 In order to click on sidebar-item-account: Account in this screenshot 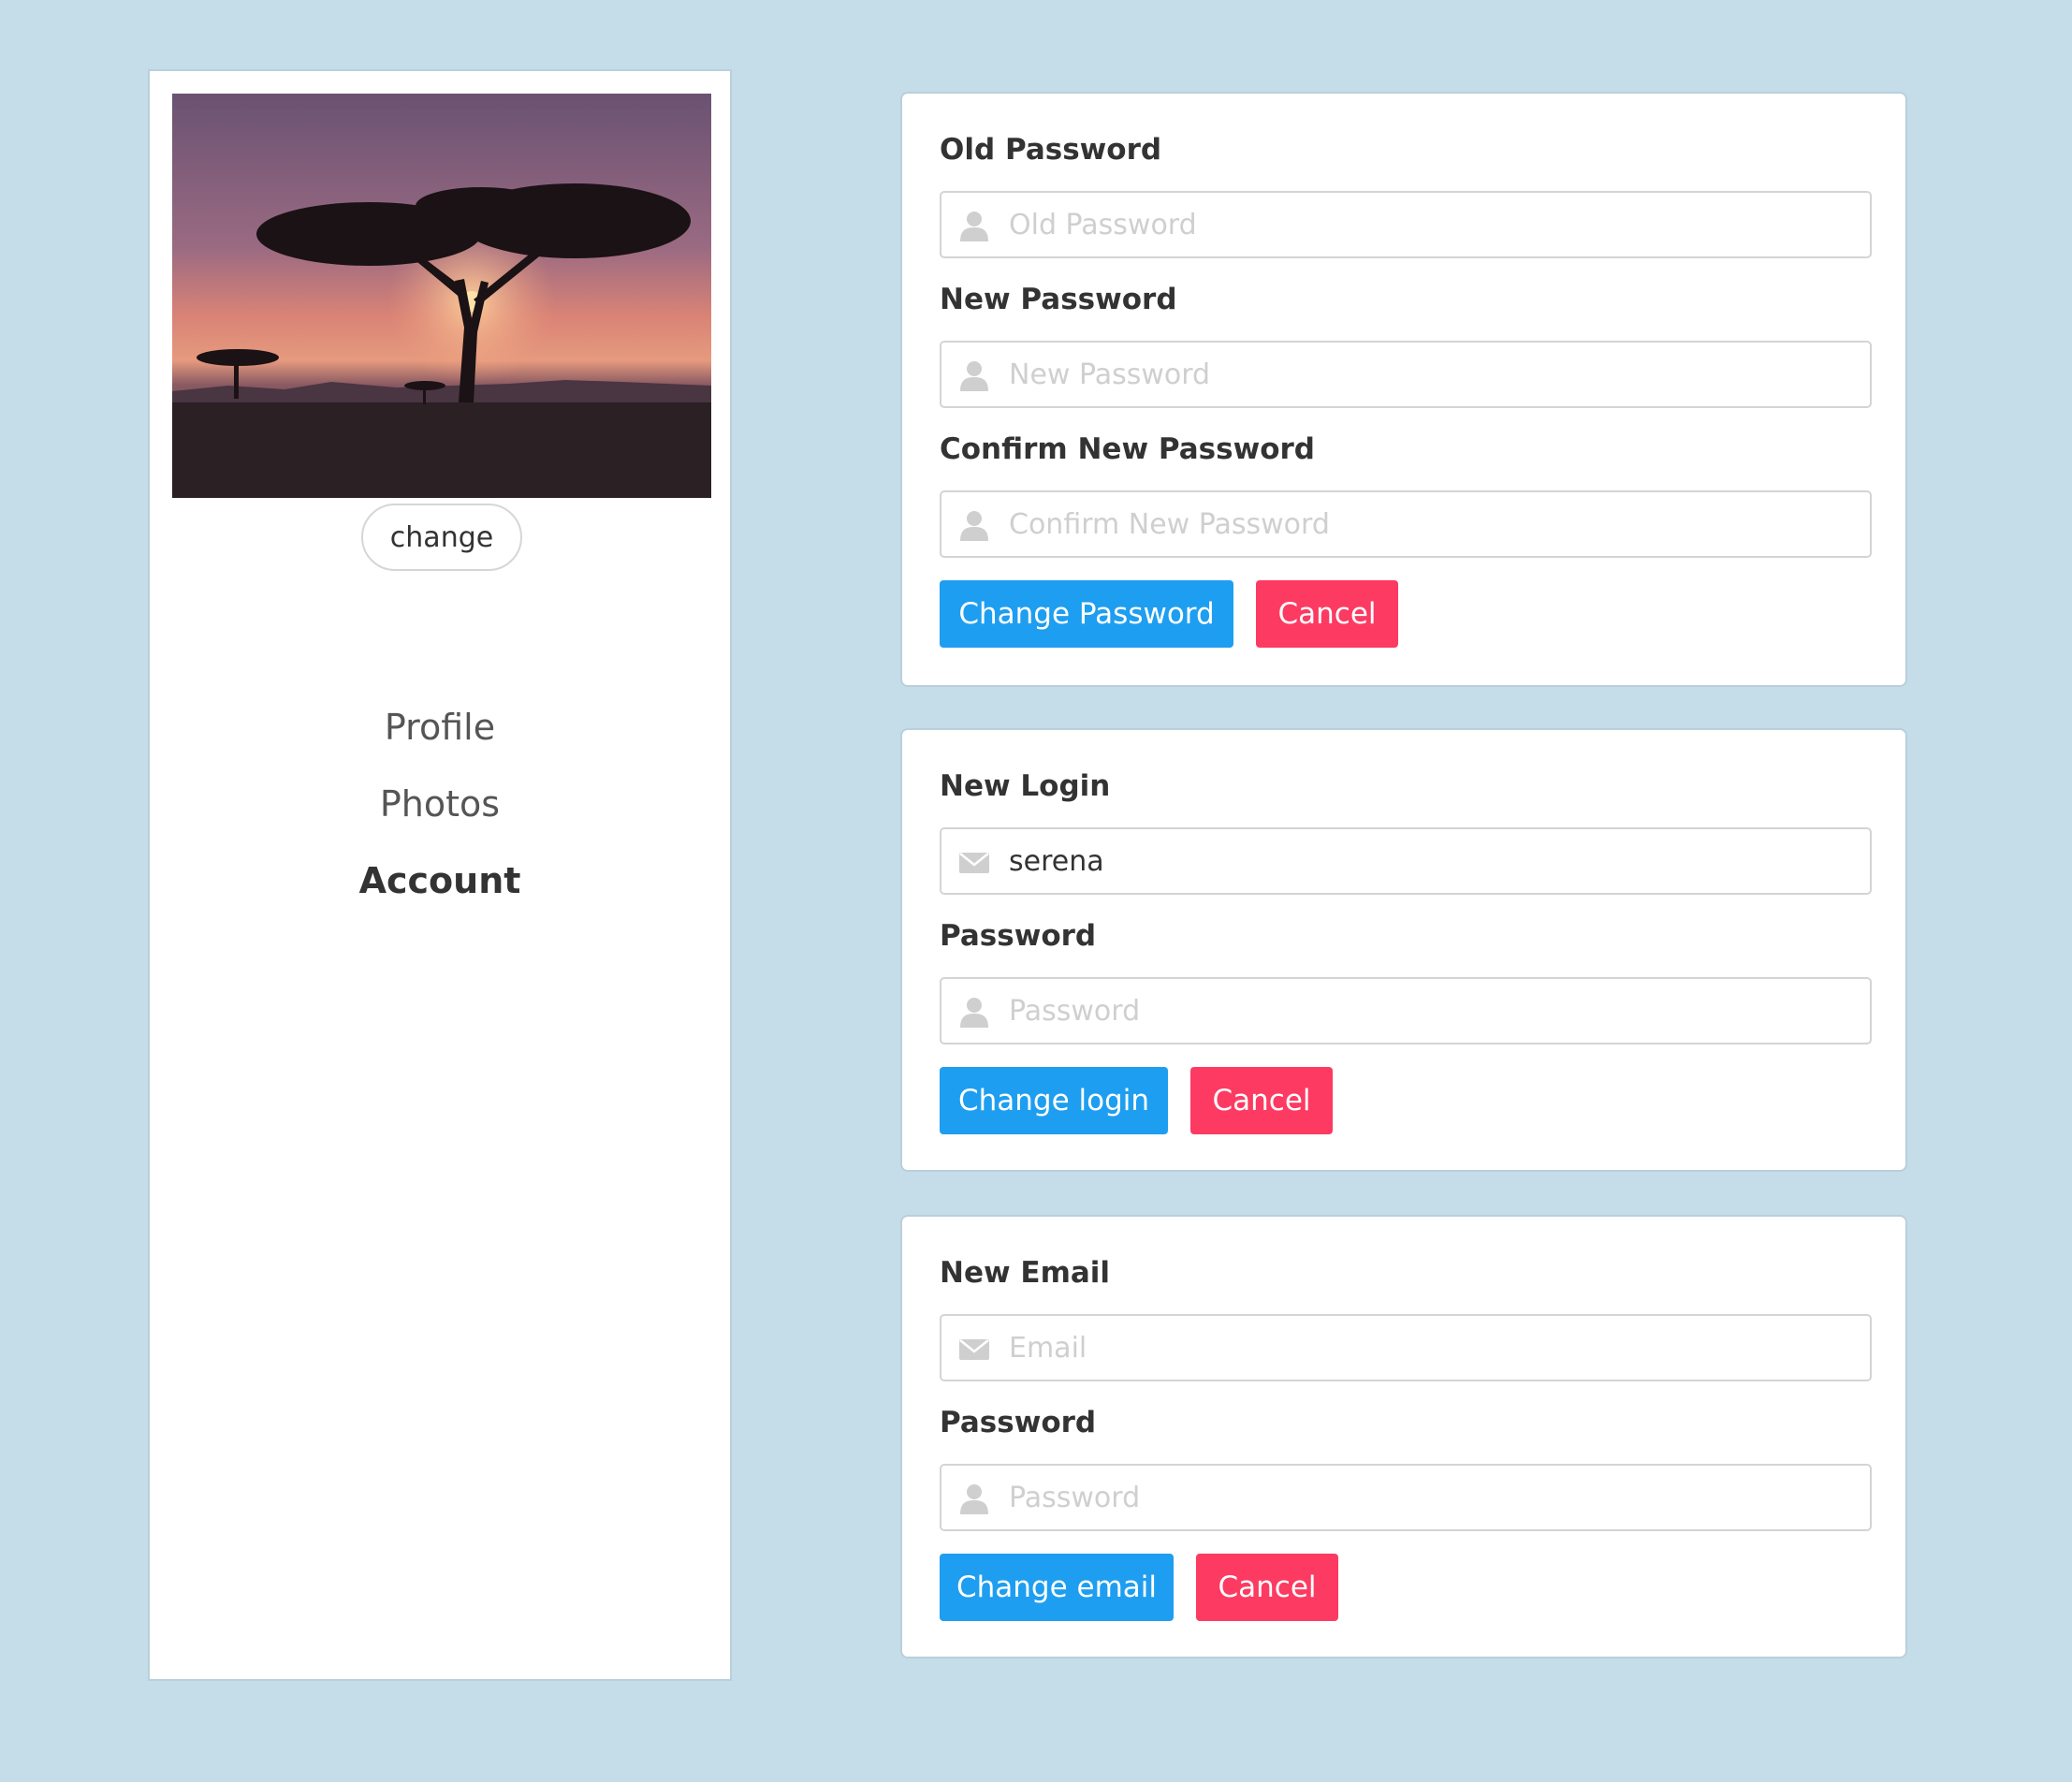, I will do `click(440, 880)`.